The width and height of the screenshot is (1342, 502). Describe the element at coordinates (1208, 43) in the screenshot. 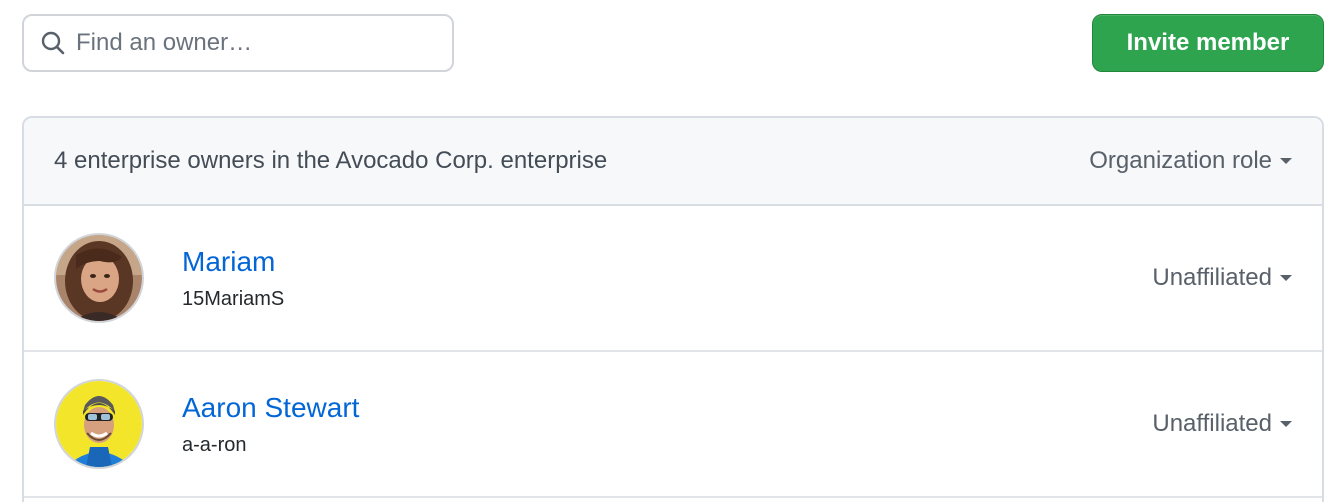

I see `invite-member-button: Invite member` at that location.